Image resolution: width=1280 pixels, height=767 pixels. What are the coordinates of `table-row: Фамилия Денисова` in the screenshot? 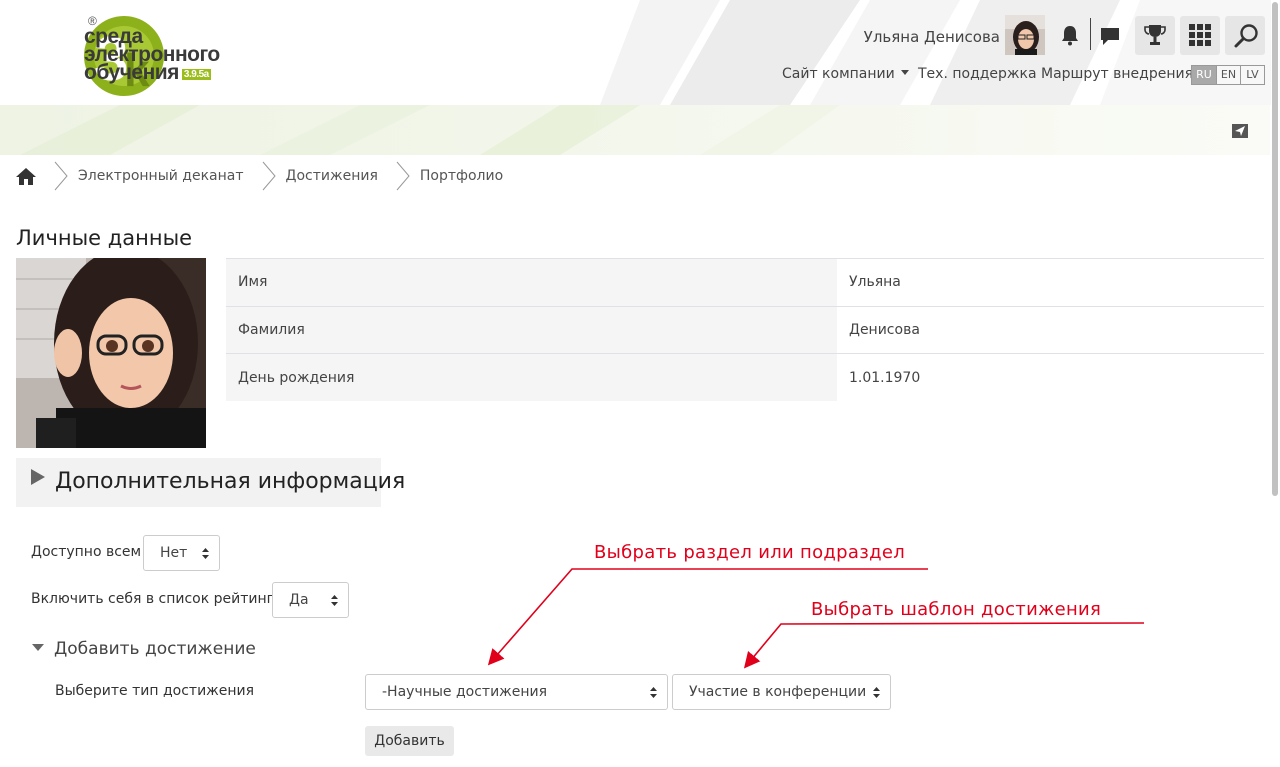 It's located at (745, 329).